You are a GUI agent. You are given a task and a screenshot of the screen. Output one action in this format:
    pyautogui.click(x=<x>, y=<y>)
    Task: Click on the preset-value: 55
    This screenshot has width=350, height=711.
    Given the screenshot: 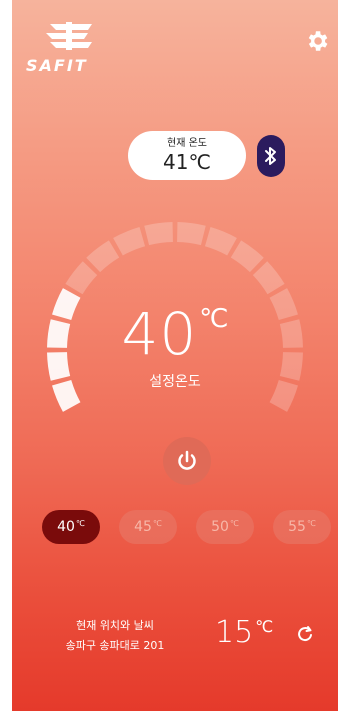 What is the action you would take?
    pyautogui.click(x=297, y=527)
    